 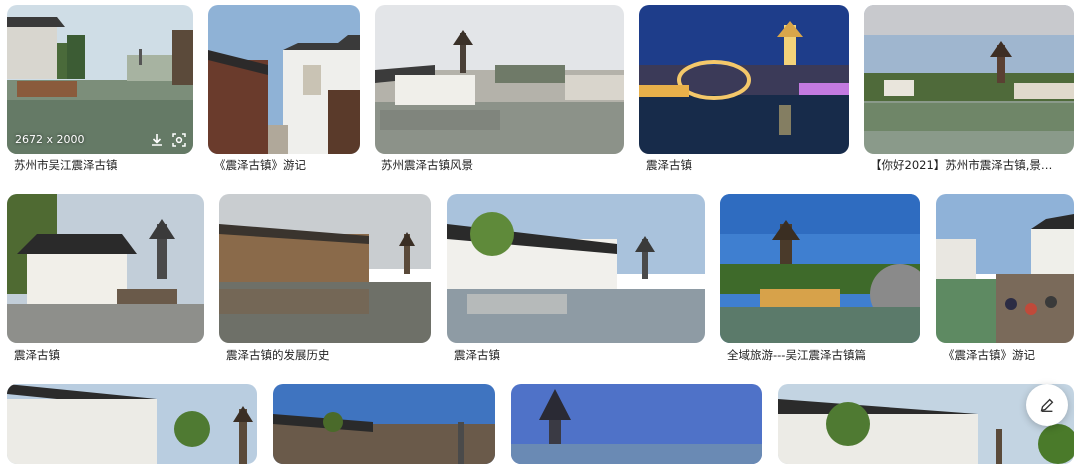 I want to click on result-caption: 全域旅游---吴江震泽古镇篇, so click(x=822, y=355).